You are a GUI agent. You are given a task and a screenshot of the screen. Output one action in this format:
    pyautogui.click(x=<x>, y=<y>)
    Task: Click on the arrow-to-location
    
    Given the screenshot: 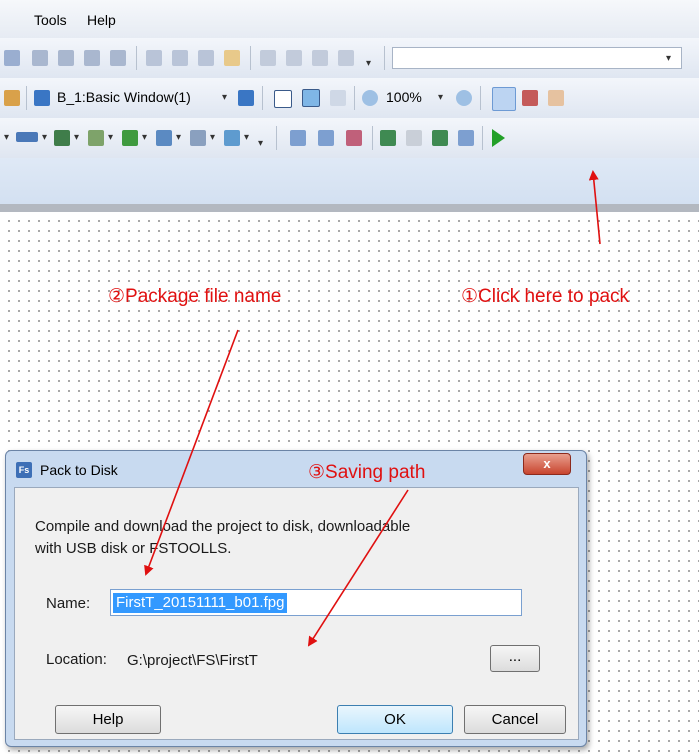 What is the action you would take?
    pyautogui.click(x=358, y=568)
    